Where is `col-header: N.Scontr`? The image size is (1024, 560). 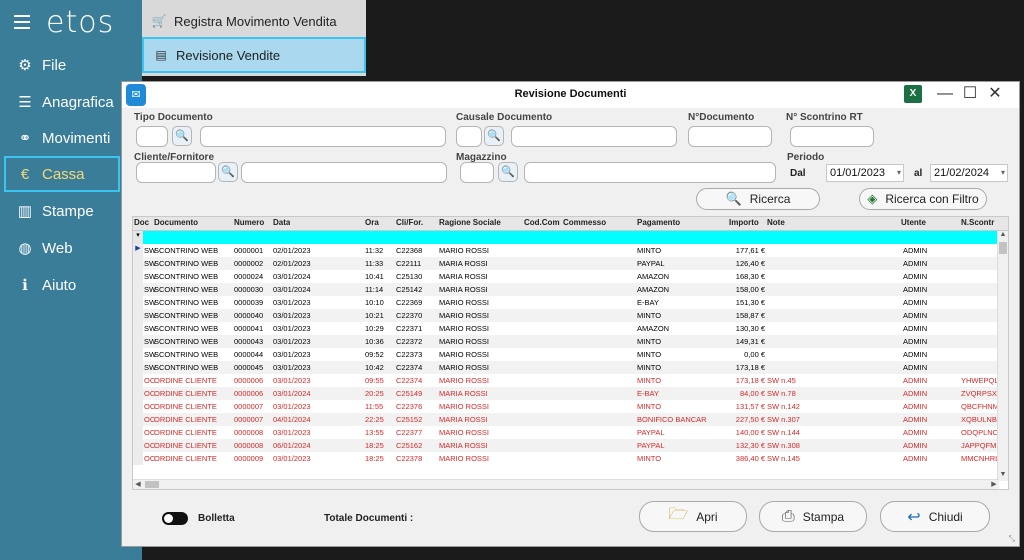
col-header: N.Scontr is located at coordinates (980, 222).